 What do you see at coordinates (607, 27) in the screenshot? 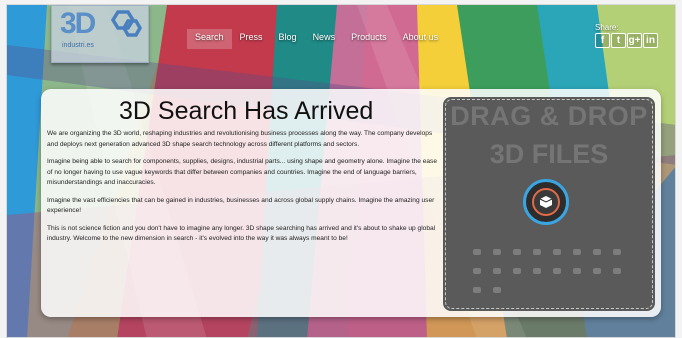
I see `share-label: Share:` at bounding box center [607, 27].